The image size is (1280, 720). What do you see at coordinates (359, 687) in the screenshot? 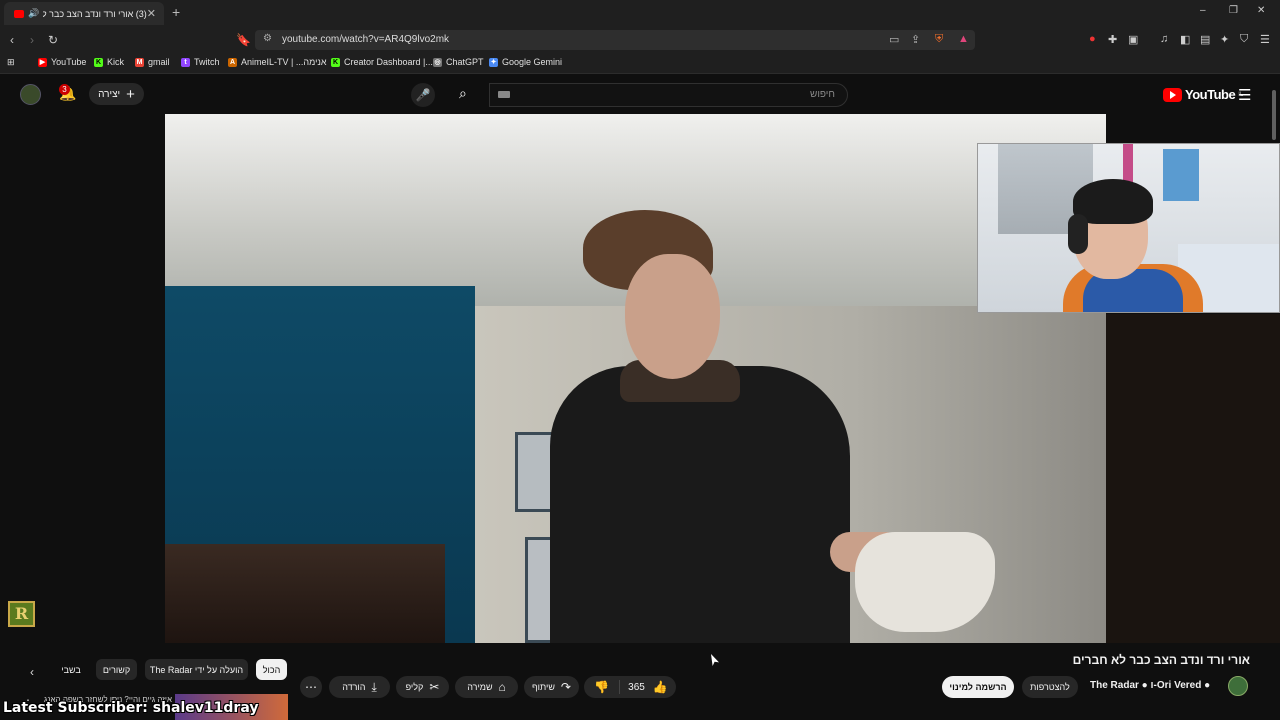
I see `download-button: הורדה ⤓` at bounding box center [359, 687].